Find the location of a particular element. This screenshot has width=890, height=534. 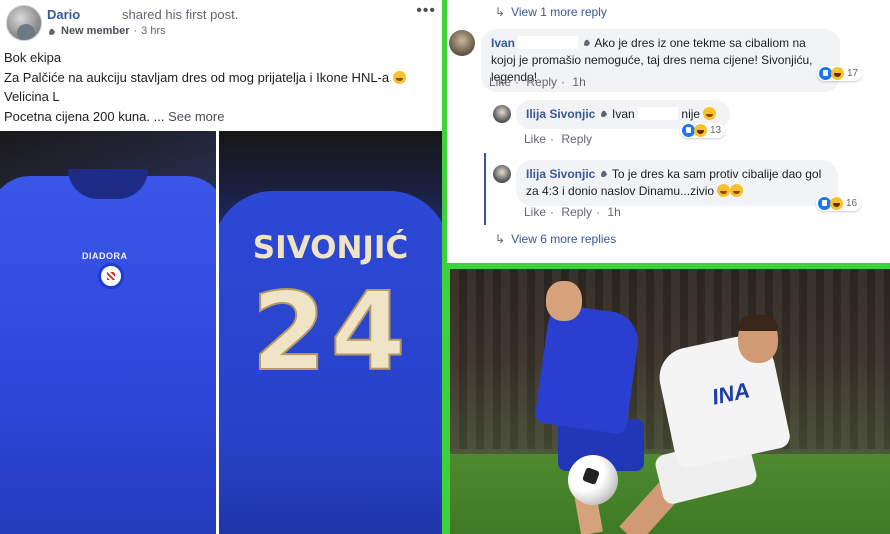

reaction-count: 16 is located at coordinates (839, 203).